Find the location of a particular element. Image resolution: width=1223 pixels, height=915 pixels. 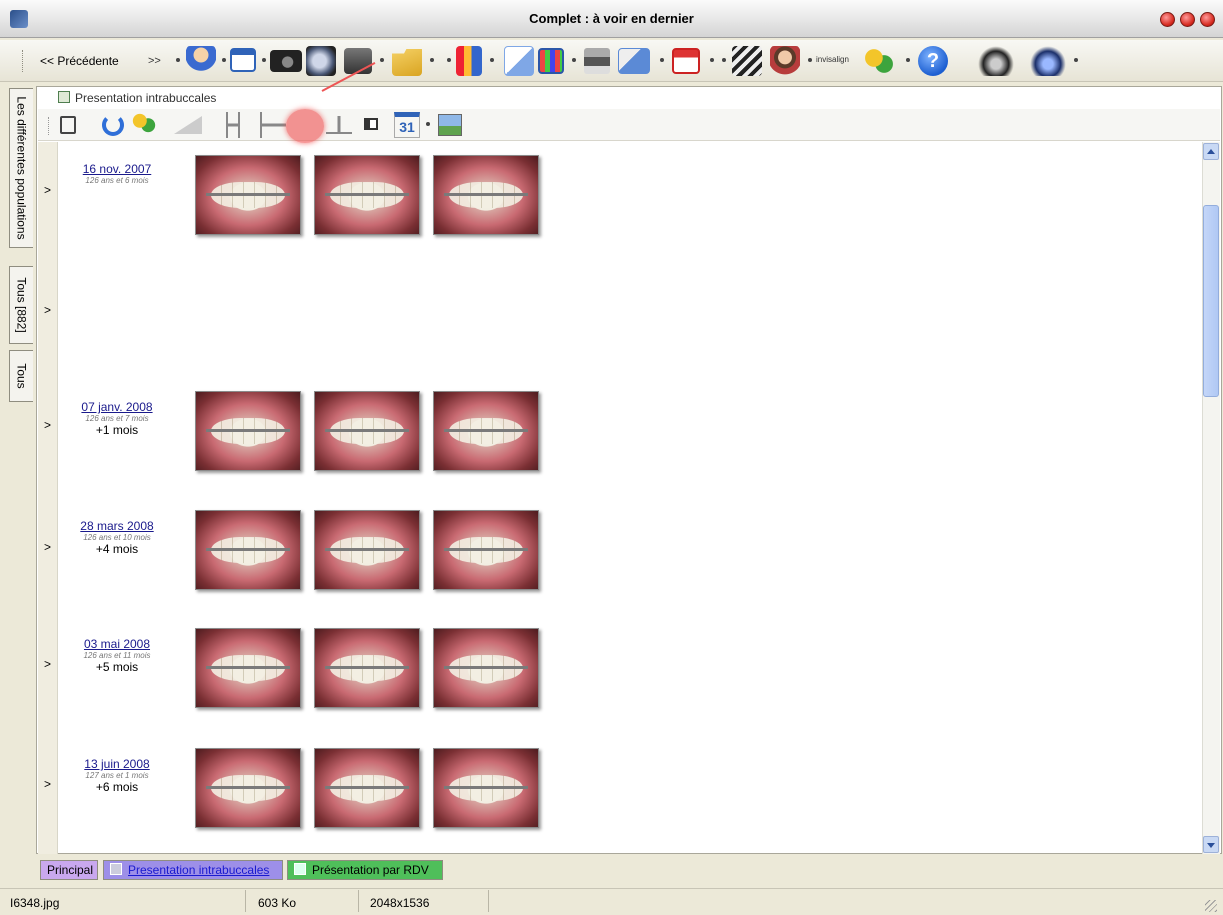

tab-presentation-intrabuccales: Presentation intrabuccales is located at coordinates (193, 870).